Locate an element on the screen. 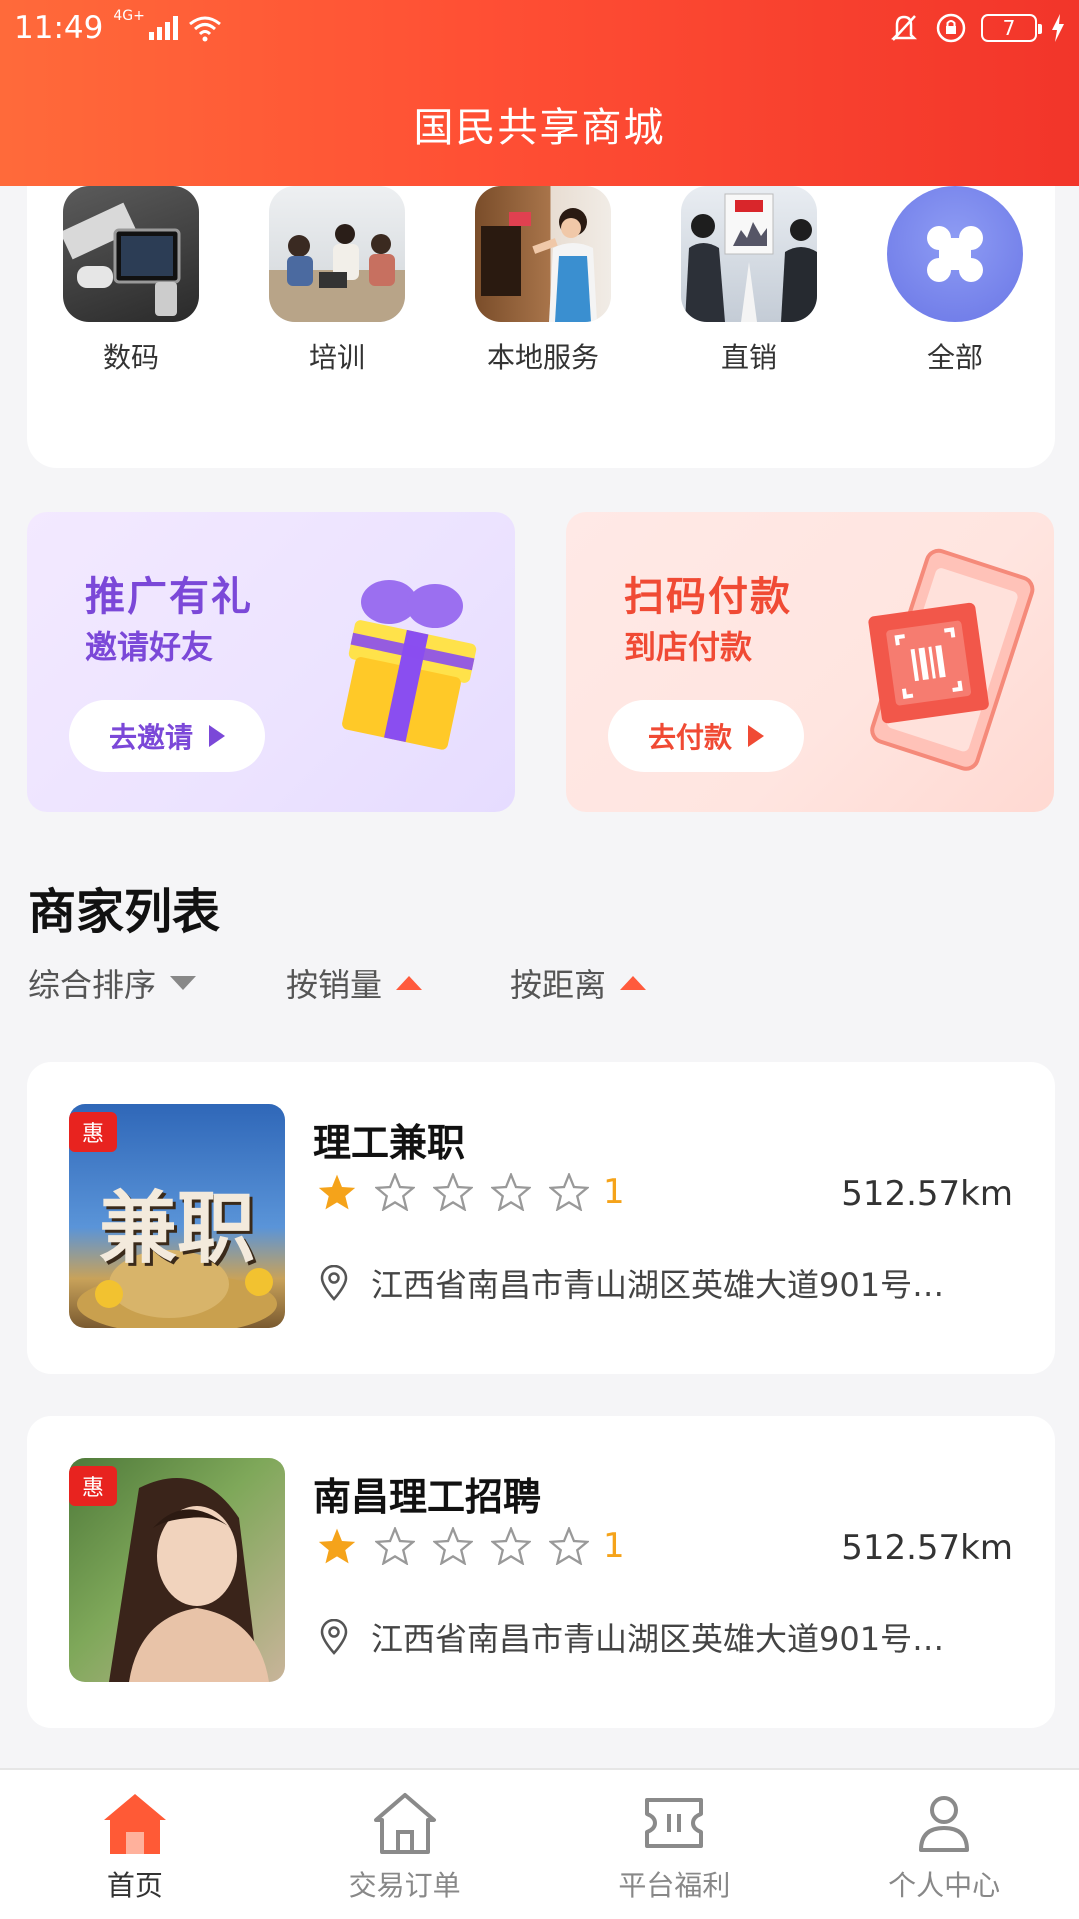 The height and width of the screenshot is (1919, 1079). sort-default-label: 综合排序 is located at coordinates (92, 985).